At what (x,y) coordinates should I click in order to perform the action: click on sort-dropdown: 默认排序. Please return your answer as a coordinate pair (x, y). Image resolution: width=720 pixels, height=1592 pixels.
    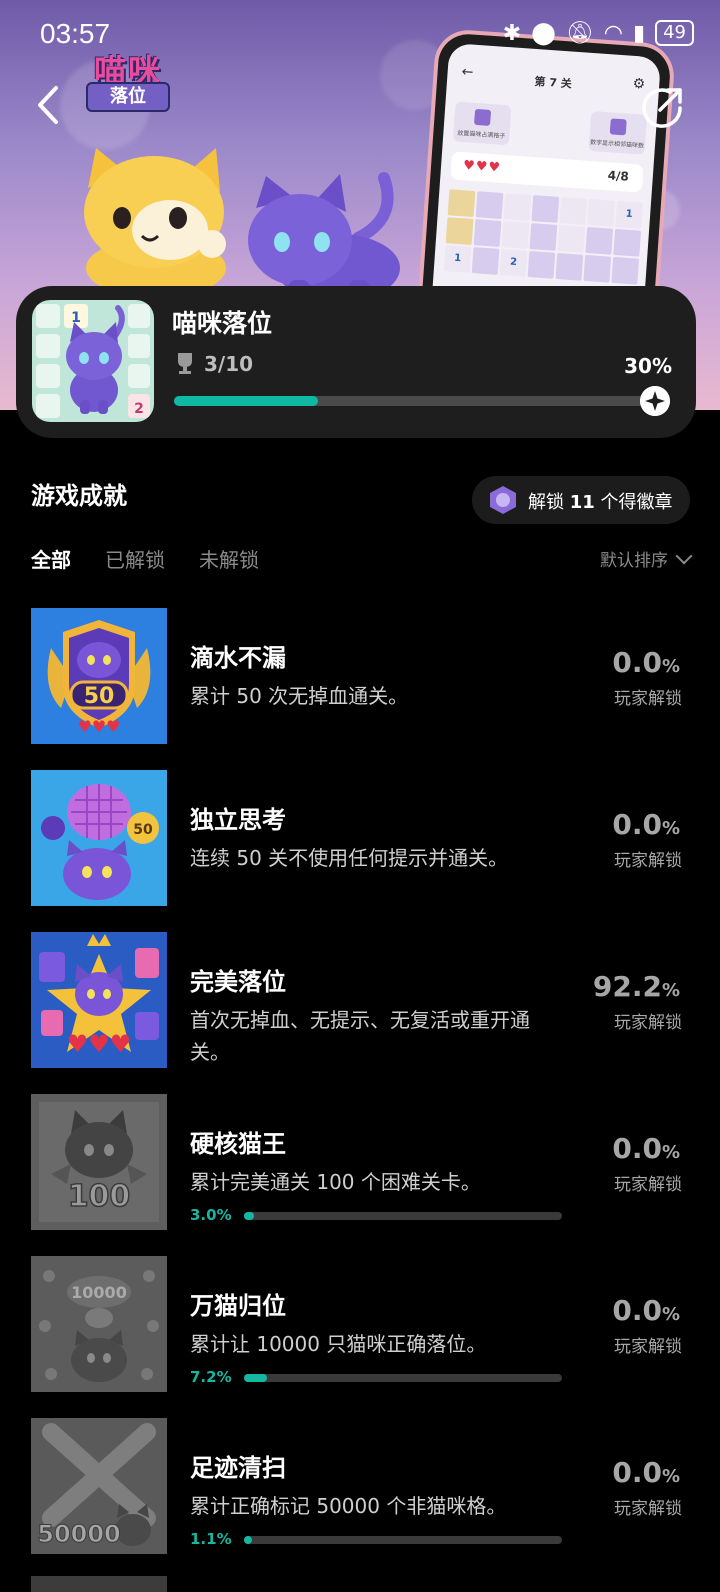
    Looking at the image, I should click on (646, 558).